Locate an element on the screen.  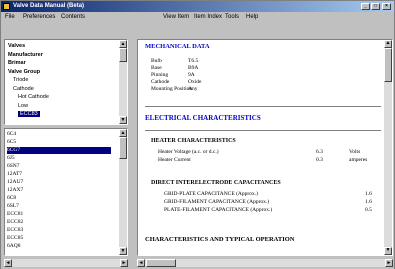
list-item: ECC85 is located at coordinates (59, 238).